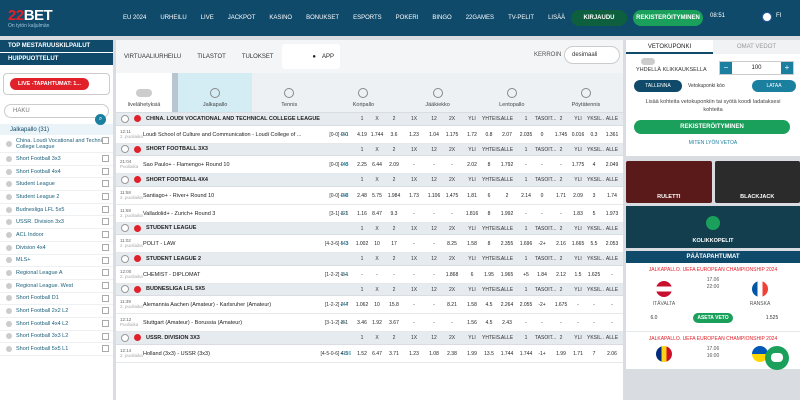 This screenshot has height=400, width=800. Describe the element at coordinates (344, 165) in the screenshot. I see `more-markets-link: +45` at that location.